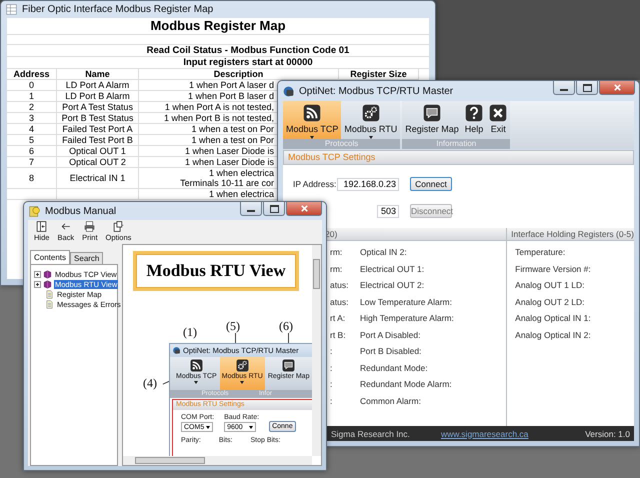 The height and width of the screenshot is (478, 640). What do you see at coordinates (98, 162) in the screenshot?
I see `table-cell: Optical OUT 2` at bounding box center [98, 162].